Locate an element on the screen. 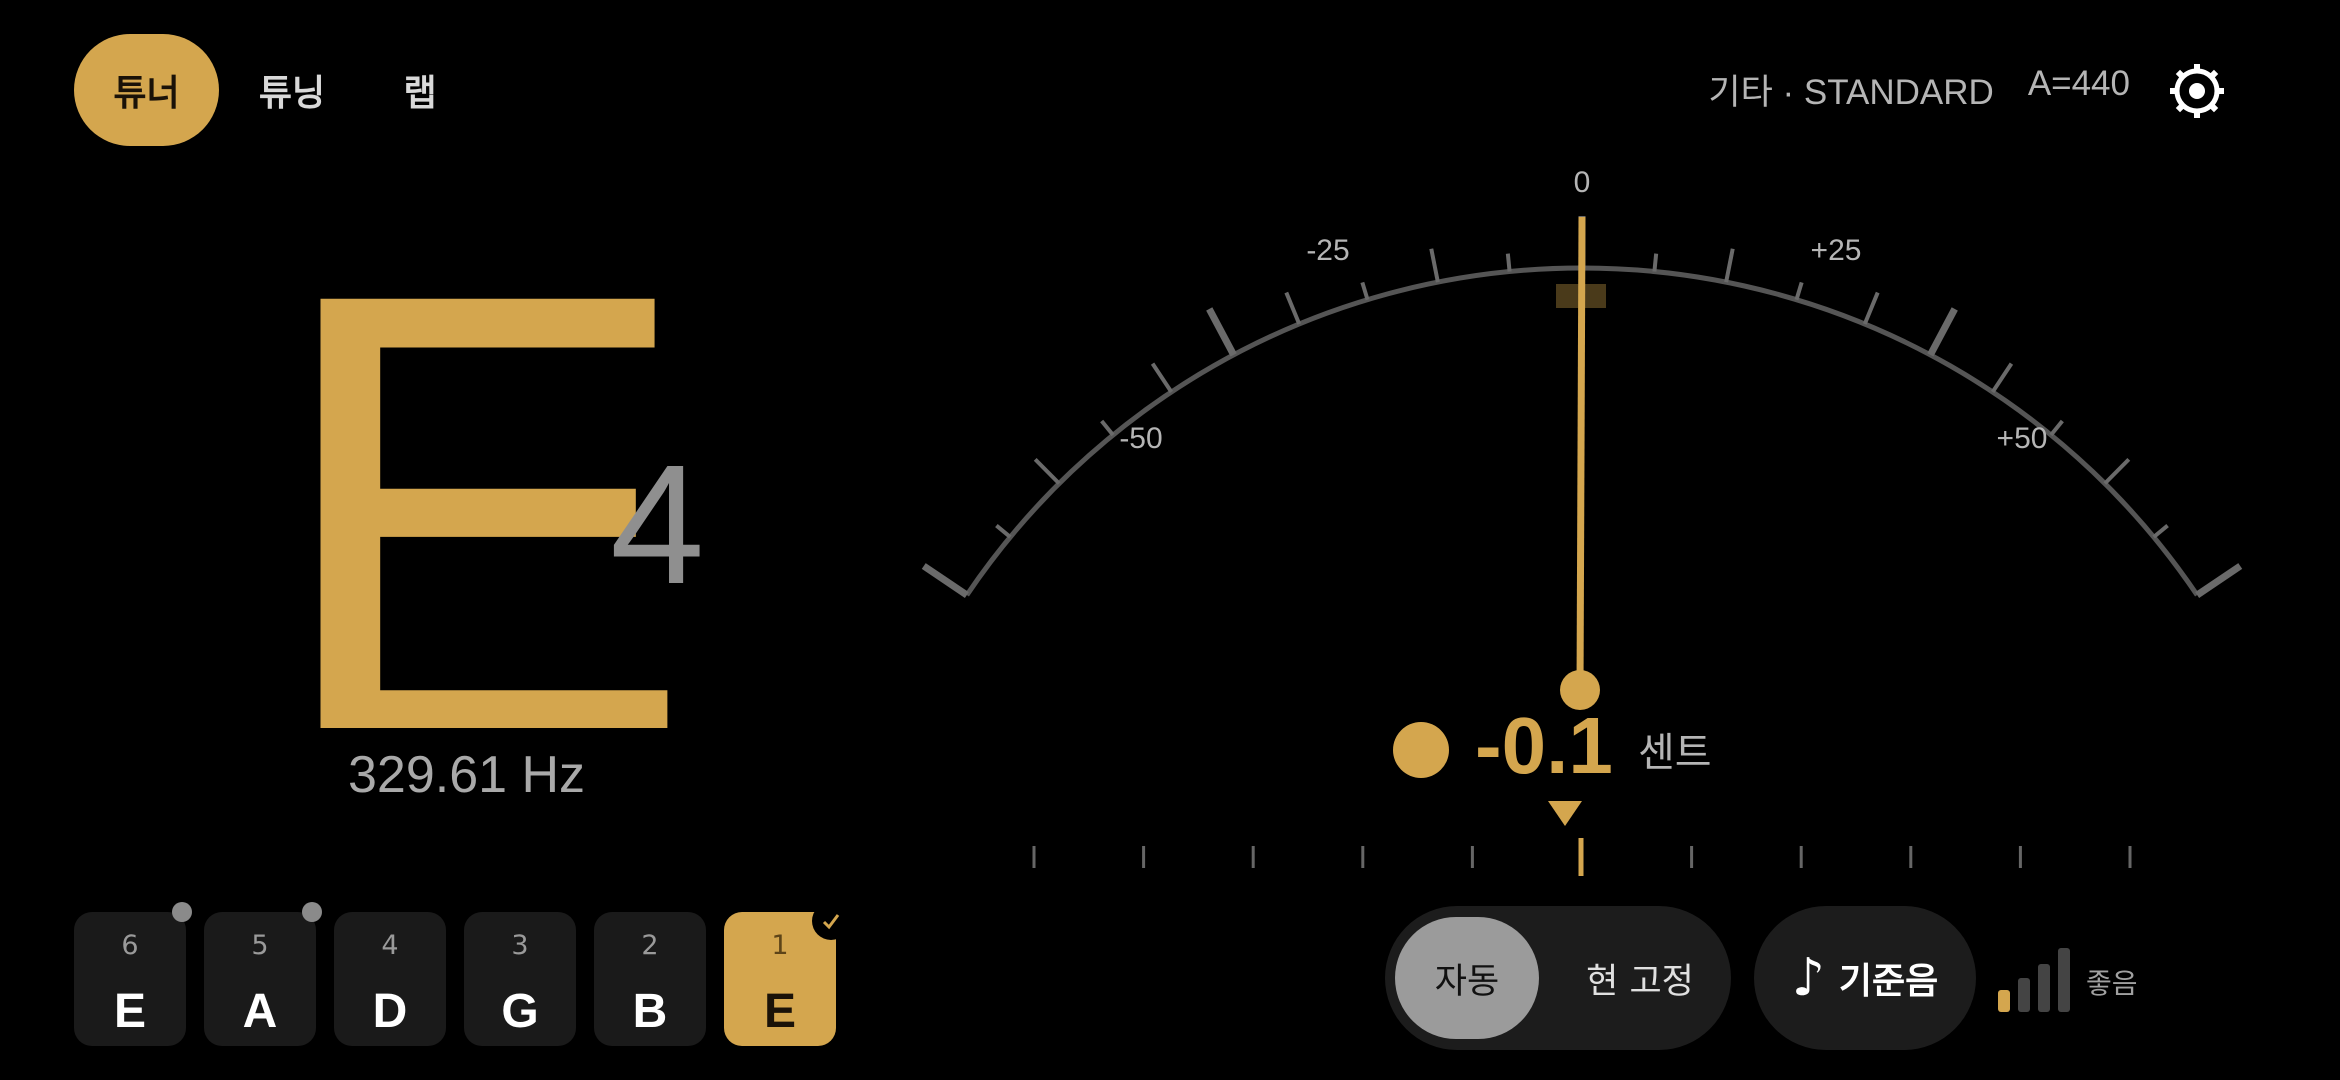 Image resolution: width=2340 pixels, height=1080 pixels. cents-unit: 센트 is located at coordinates (1675, 753).